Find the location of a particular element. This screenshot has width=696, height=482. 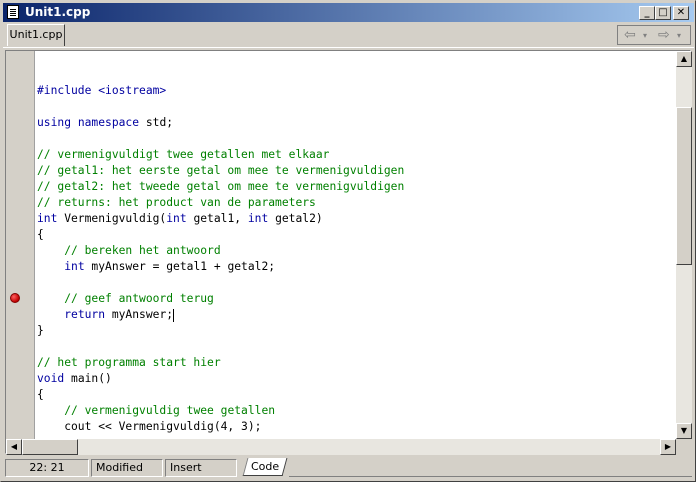

arrow-left-icon: ◀ is located at coordinates (14, 446).